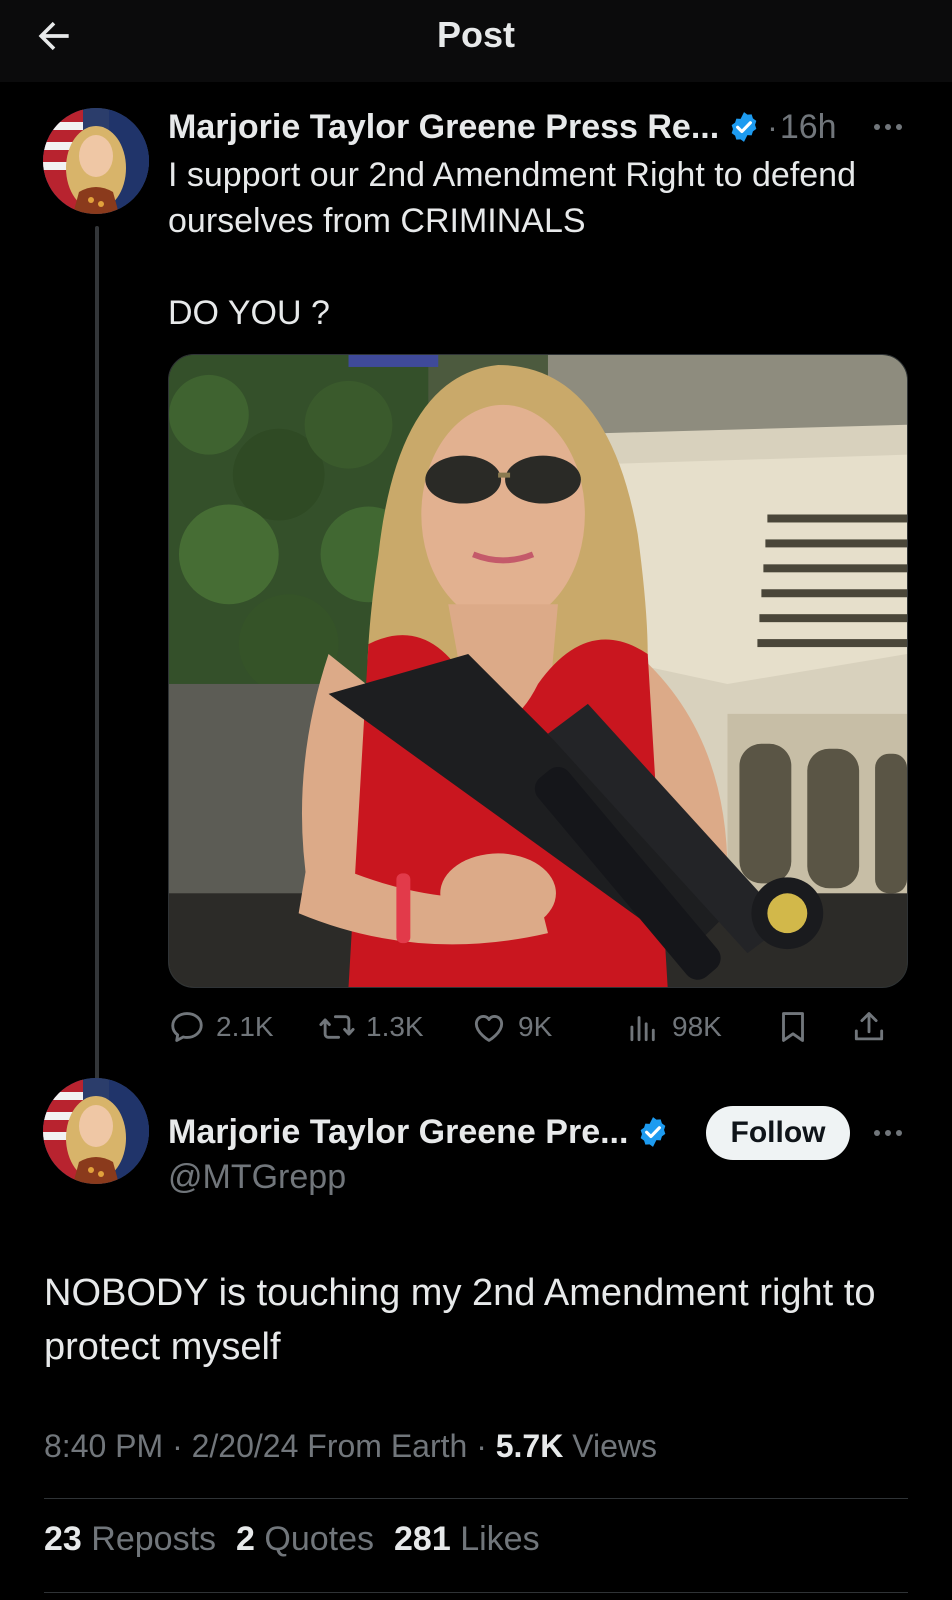 The image size is (952, 1600). I want to click on reply-button: 2.1K, so click(221, 1027).